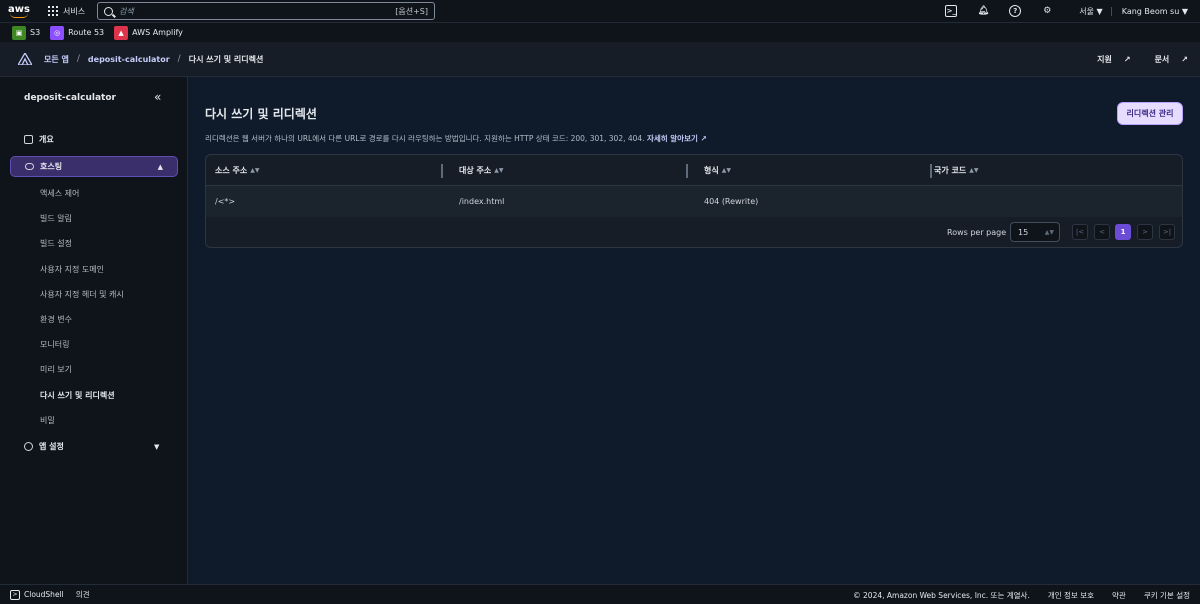 The image size is (1200, 604). What do you see at coordinates (1150, 113) in the screenshot?
I see `manage-redirects-button: 리디렉션 관리` at bounding box center [1150, 113].